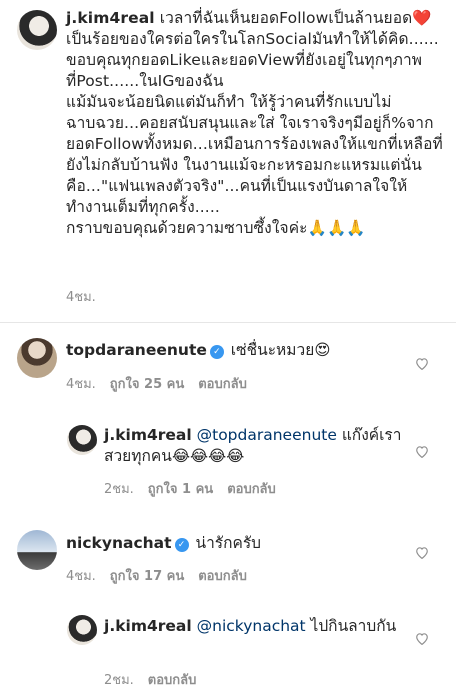  Describe the element at coordinates (351, 626) in the screenshot. I see `reply-text: ไปกินลาบกัน` at that location.